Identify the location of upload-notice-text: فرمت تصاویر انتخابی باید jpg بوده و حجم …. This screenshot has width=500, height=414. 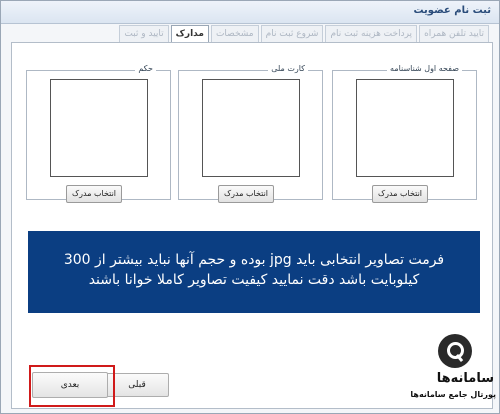
(254, 270).